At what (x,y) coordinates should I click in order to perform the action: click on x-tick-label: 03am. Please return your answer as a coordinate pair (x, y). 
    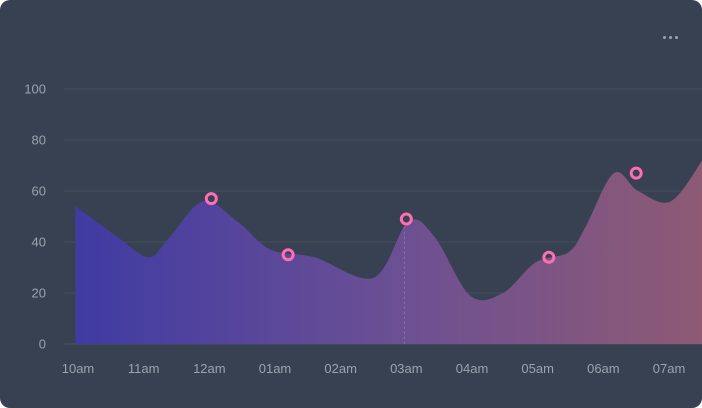
    Looking at the image, I should click on (406, 368).